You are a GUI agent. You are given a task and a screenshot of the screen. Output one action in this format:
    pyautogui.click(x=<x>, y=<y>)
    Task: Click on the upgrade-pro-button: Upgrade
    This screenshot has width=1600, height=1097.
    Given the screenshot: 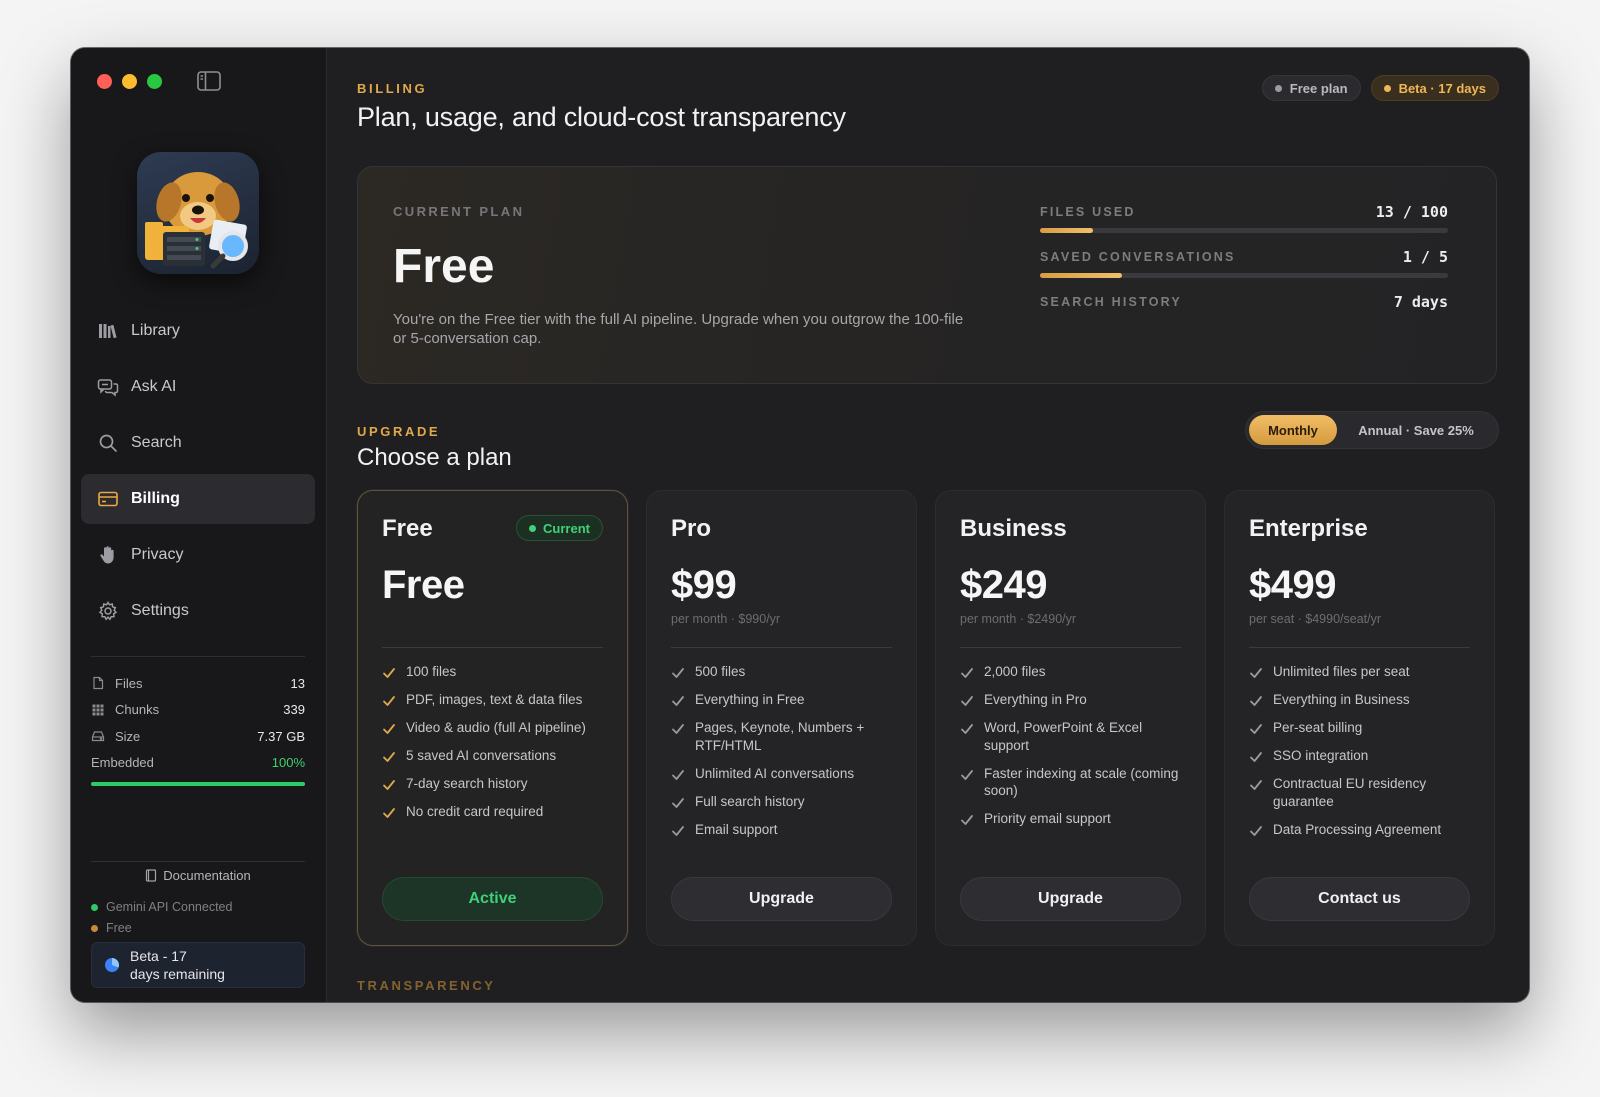 What is the action you would take?
    pyautogui.click(x=781, y=899)
    